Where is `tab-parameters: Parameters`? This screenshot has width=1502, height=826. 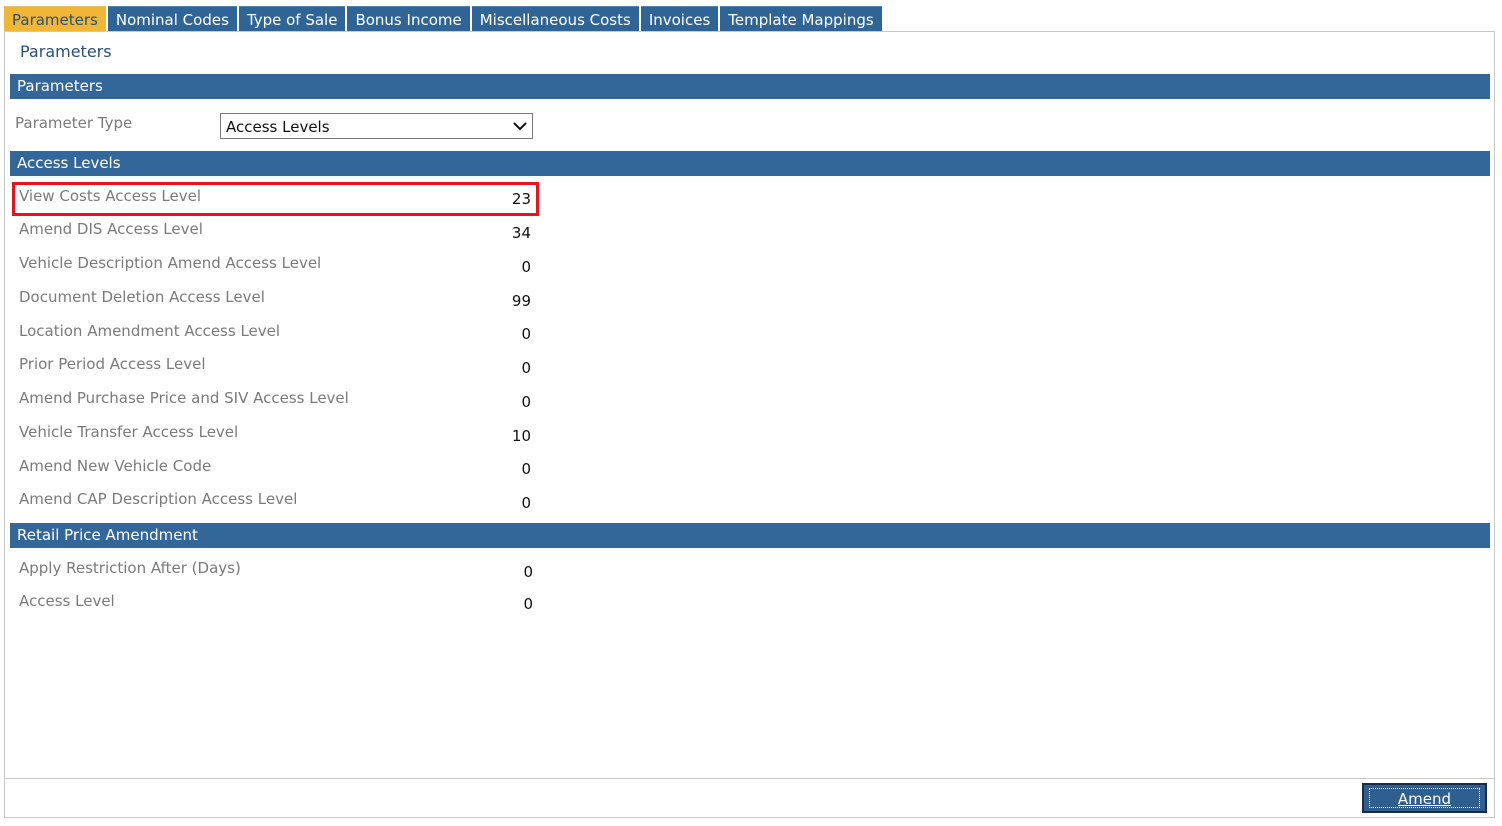
tab-parameters: Parameters is located at coordinates (55, 19).